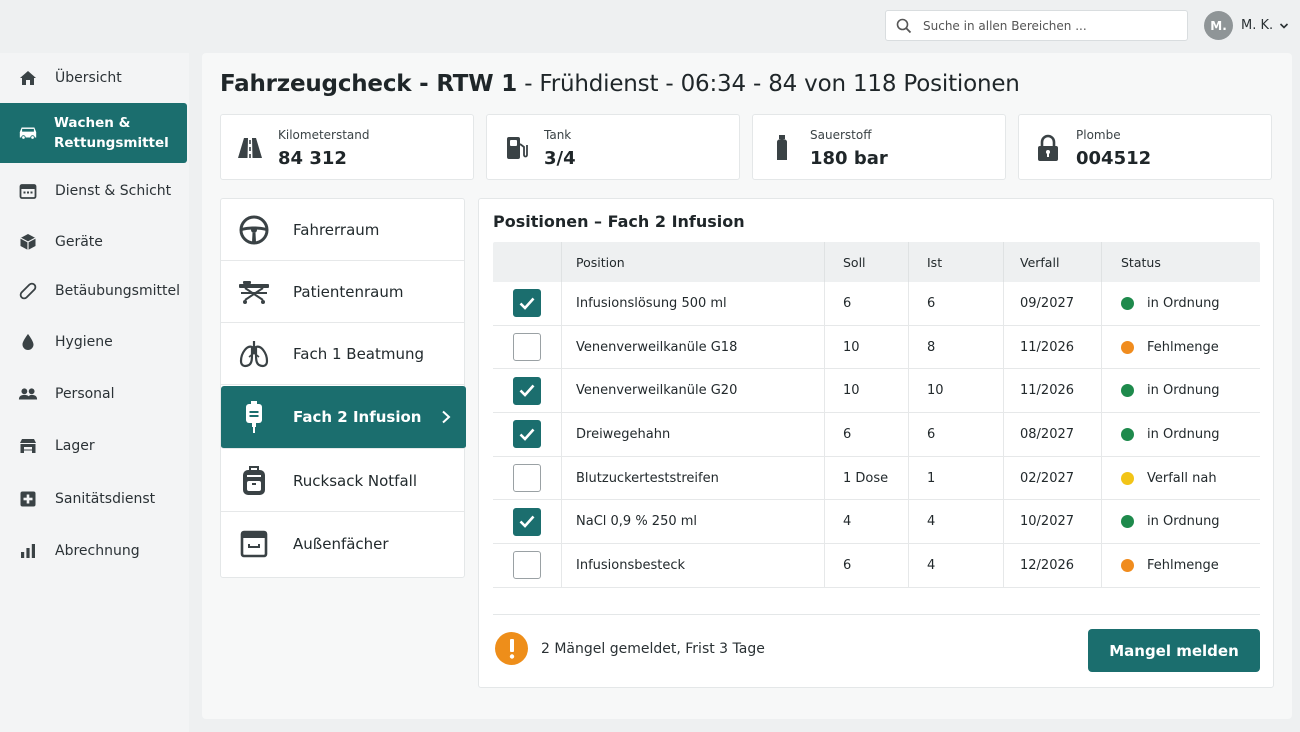 This screenshot has height=732, width=1300. What do you see at coordinates (312, 158) in the screenshot?
I see `stat-value: 84 312` at bounding box center [312, 158].